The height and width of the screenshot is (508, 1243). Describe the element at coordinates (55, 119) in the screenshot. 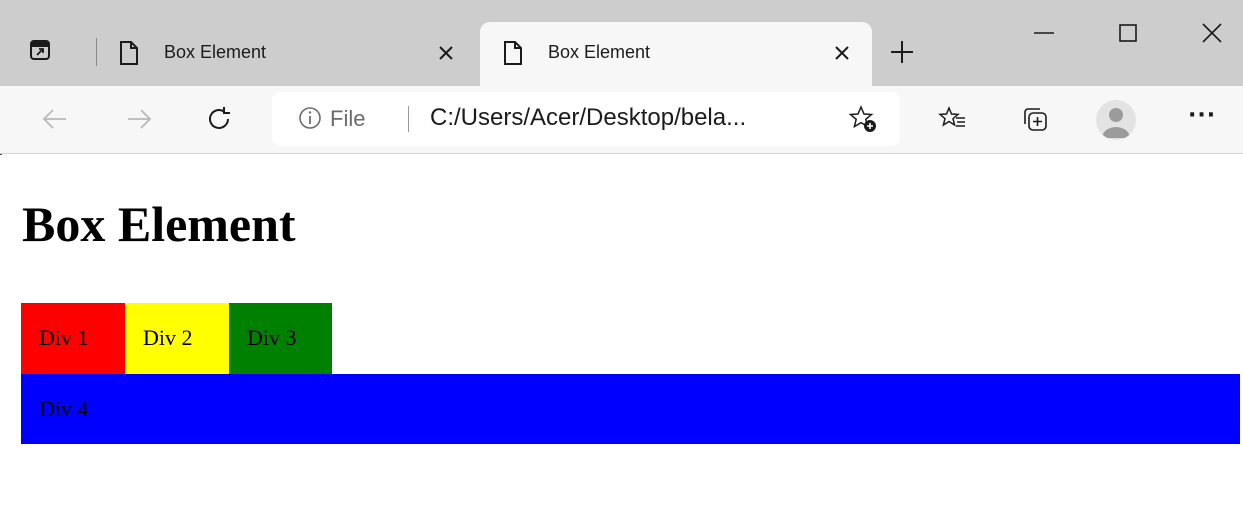

I see `back-arrow-icon` at that location.